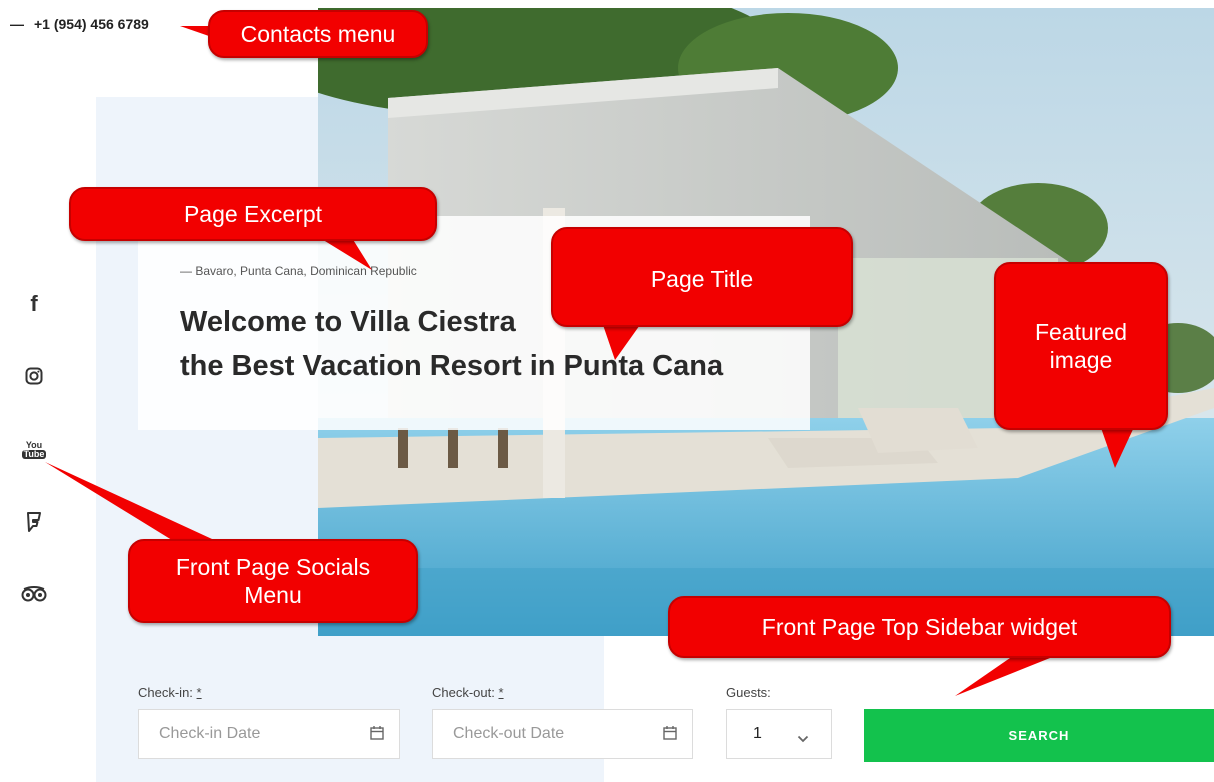 This screenshot has width=1214, height=782. Describe the element at coordinates (170, 692) in the screenshot. I see `checkin-label: Check-in: *` at that location.